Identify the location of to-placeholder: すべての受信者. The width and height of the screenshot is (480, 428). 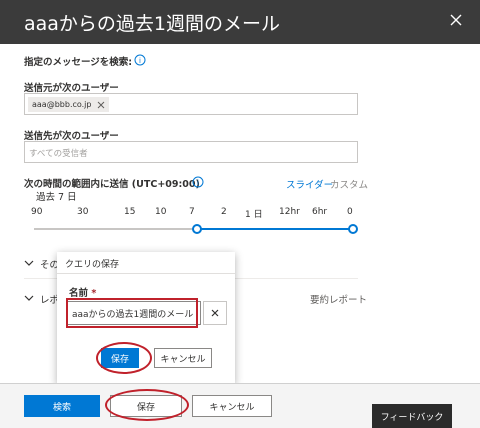
(58, 154).